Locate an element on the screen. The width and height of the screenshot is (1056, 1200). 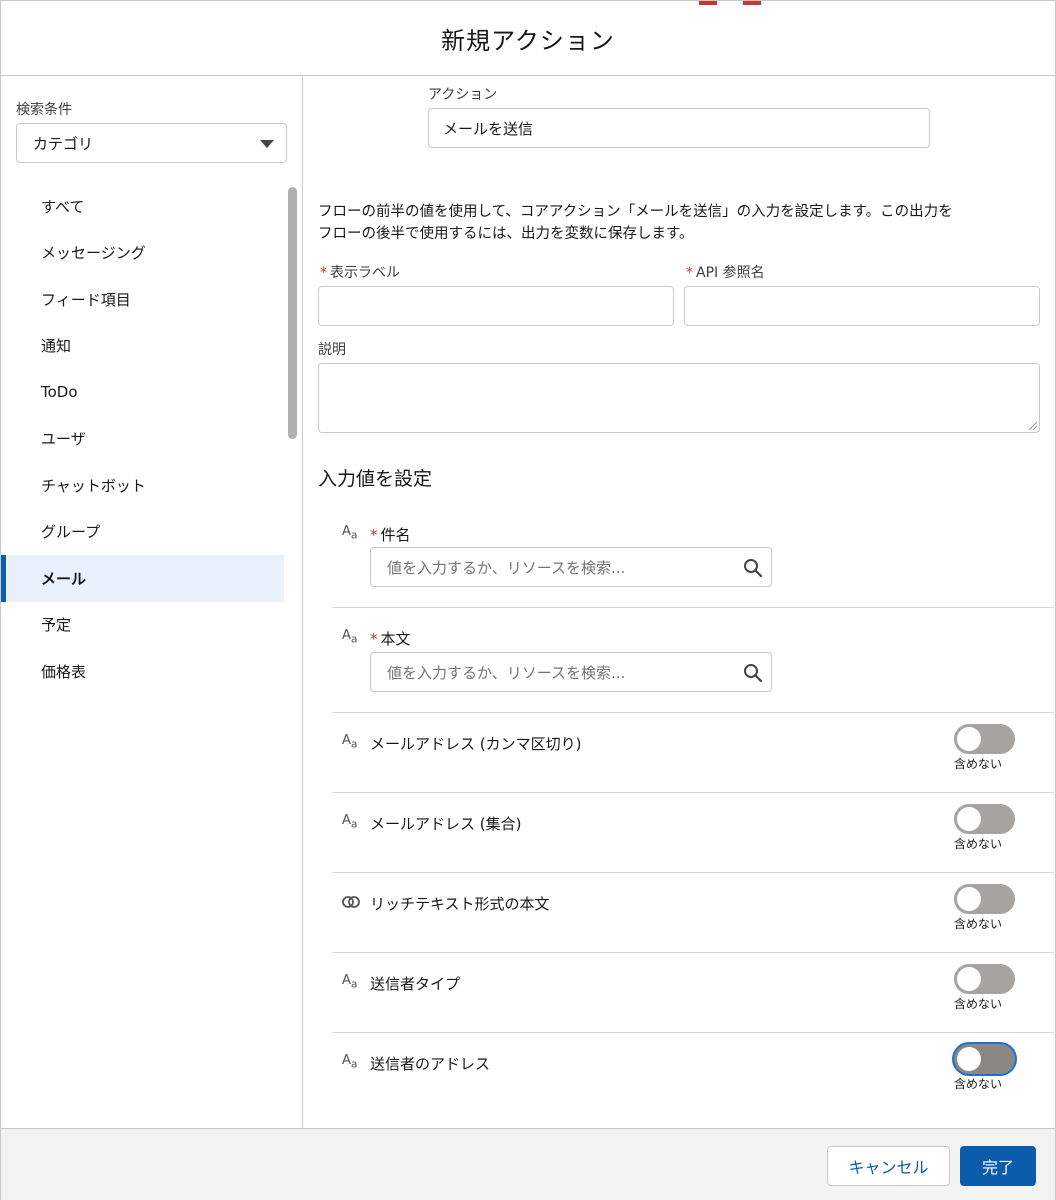
modal-title: 新規アクション is located at coordinates (528, 40).